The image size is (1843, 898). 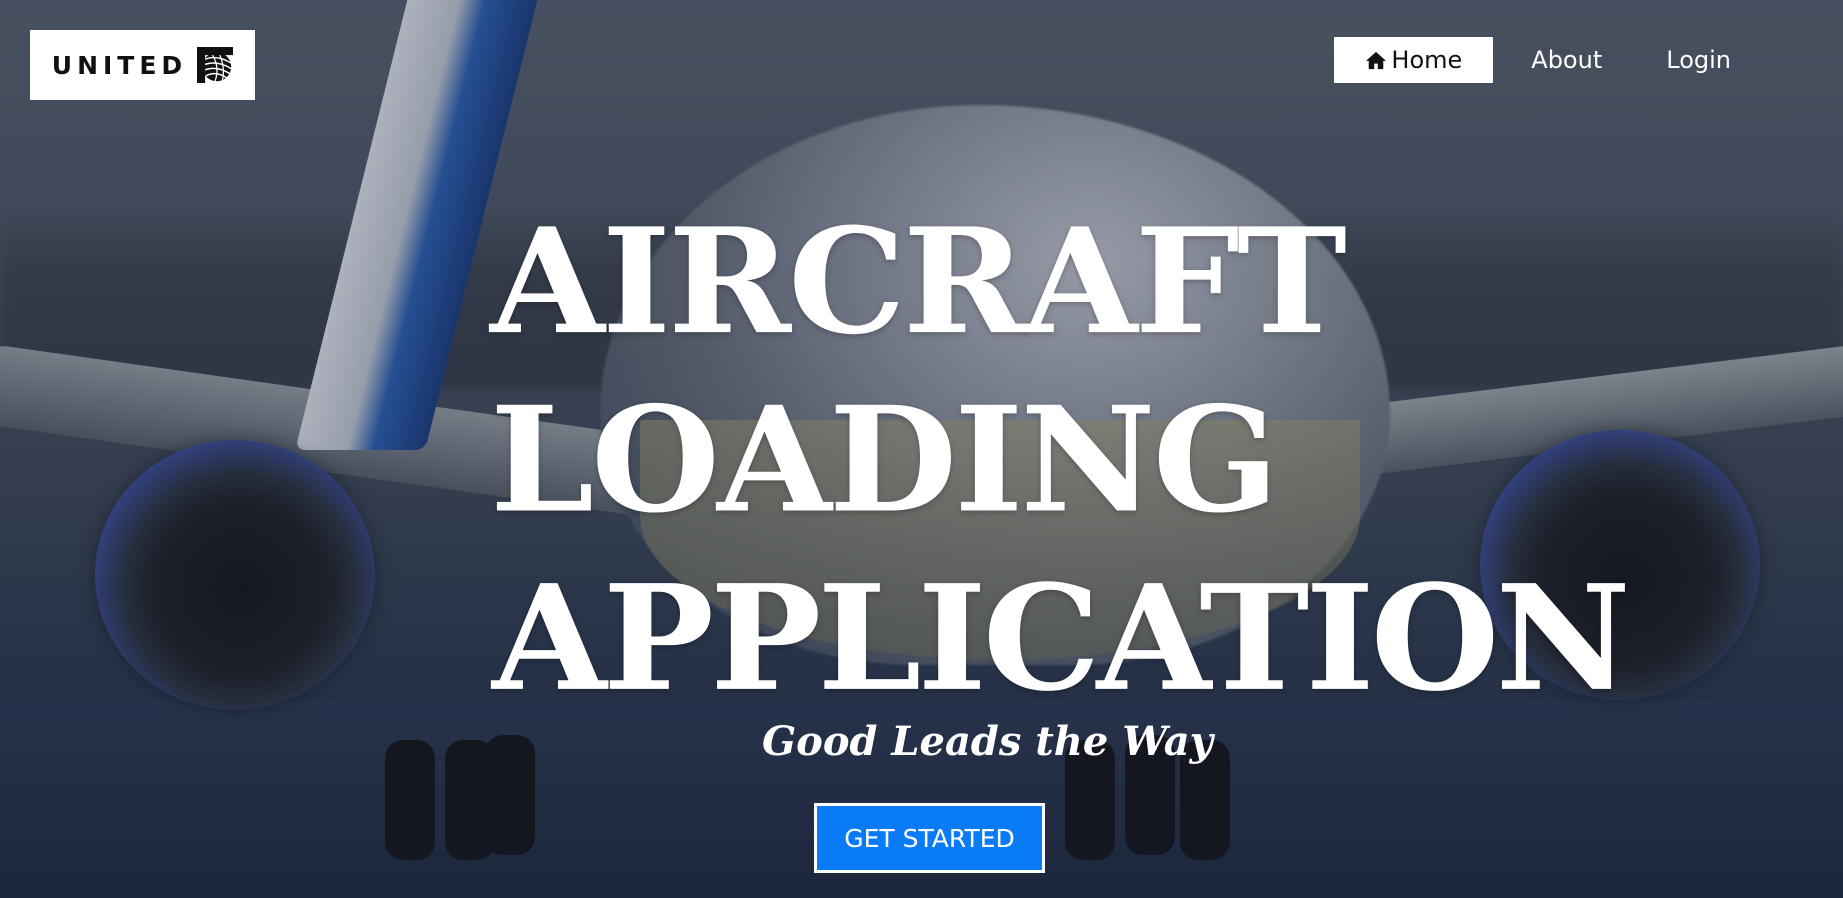 I want to click on main-nav: Home About Login, so click(x=1548, y=60).